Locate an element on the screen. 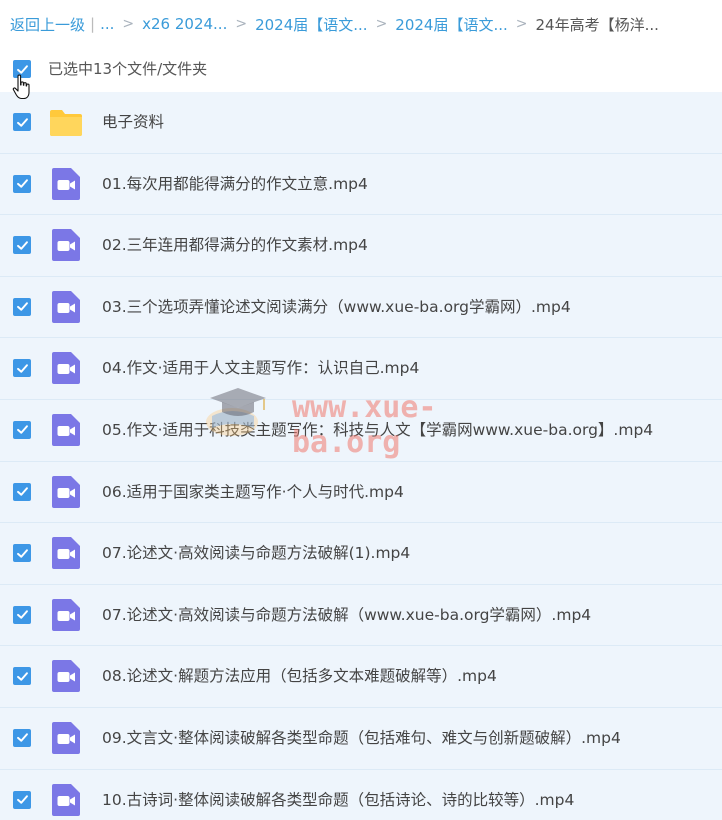  back-link: 返回上一级 is located at coordinates (47, 24).